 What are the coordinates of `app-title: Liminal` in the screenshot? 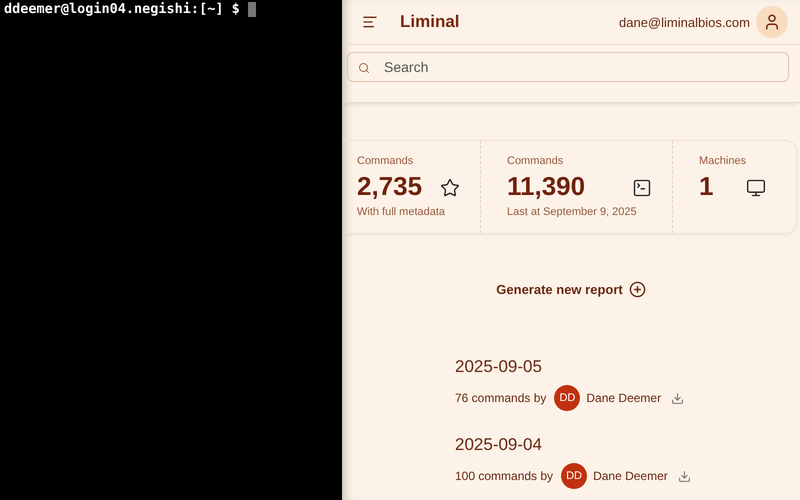 It's located at (430, 22).